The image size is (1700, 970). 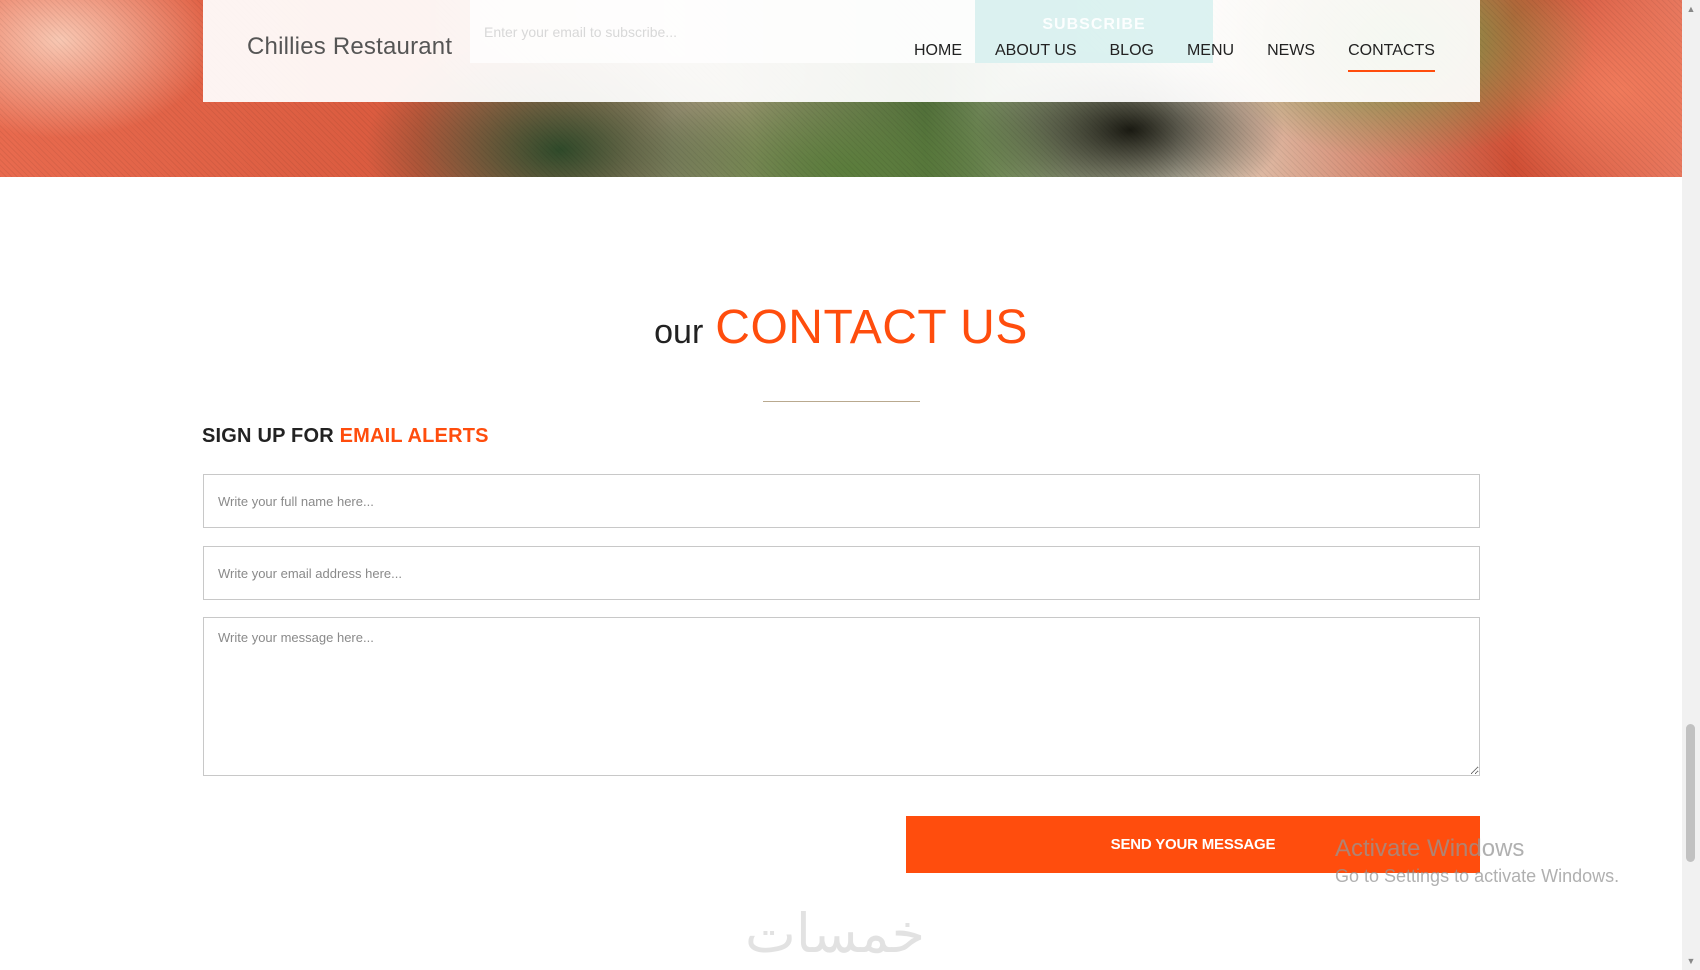 What do you see at coordinates (1132, 57) in the screenshot?
I see `nav-item-blog: BLOG` at bounding box center [1132, 57].